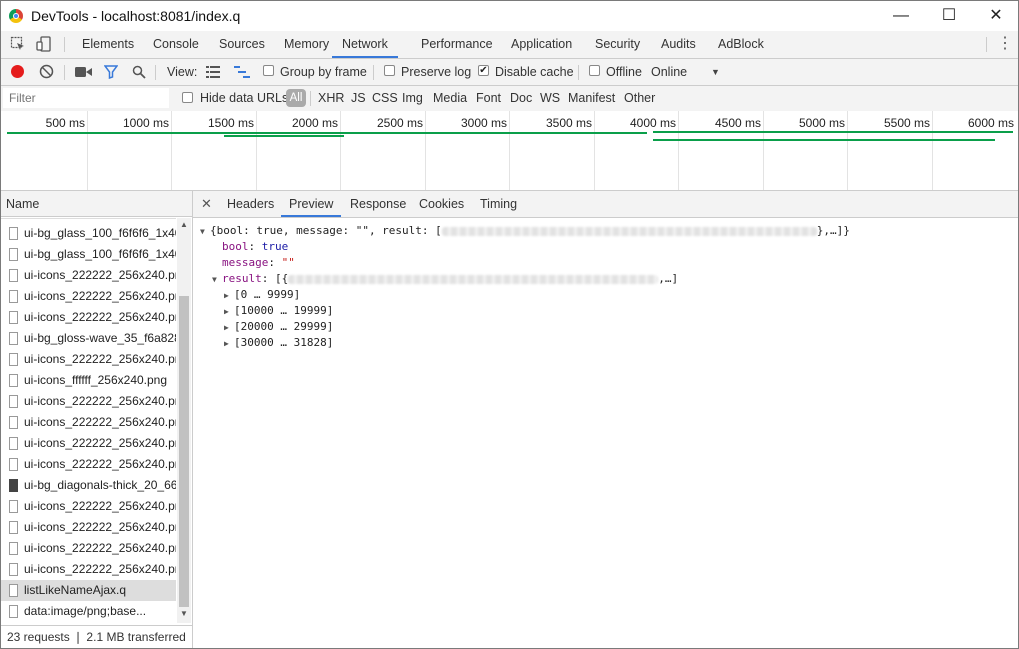  I want to click on scroll-down-icon: ▼, so click(184, 613).